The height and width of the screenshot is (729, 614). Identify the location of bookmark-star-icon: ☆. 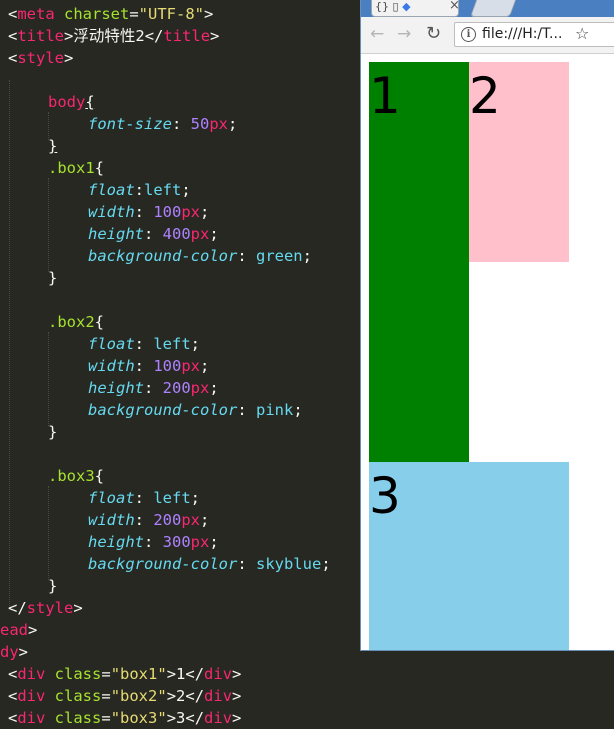
(582, 34).